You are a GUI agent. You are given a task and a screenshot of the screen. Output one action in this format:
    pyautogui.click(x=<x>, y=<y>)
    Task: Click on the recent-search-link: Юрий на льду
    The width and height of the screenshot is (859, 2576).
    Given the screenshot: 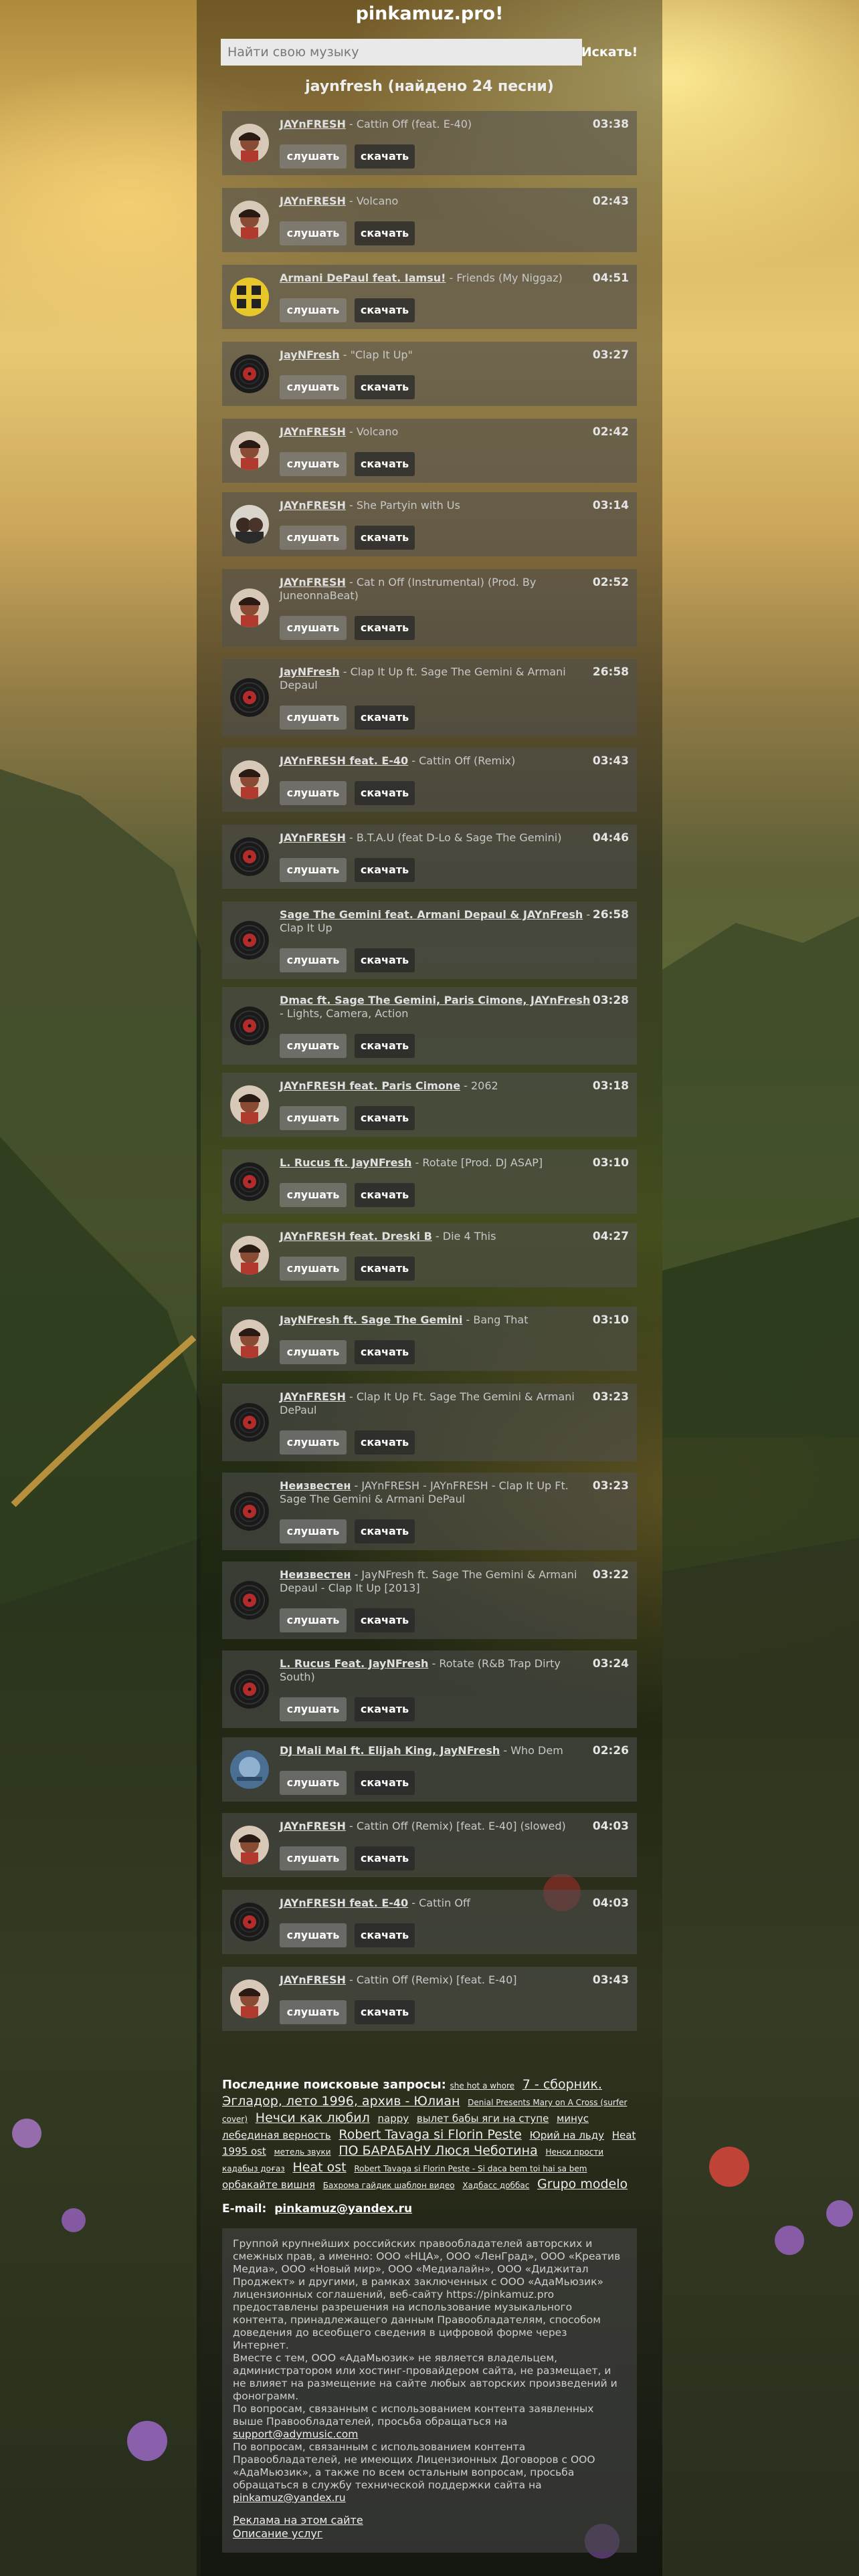 What is the action you would take?
    pyautogui.click(x=567, y=2135)
    